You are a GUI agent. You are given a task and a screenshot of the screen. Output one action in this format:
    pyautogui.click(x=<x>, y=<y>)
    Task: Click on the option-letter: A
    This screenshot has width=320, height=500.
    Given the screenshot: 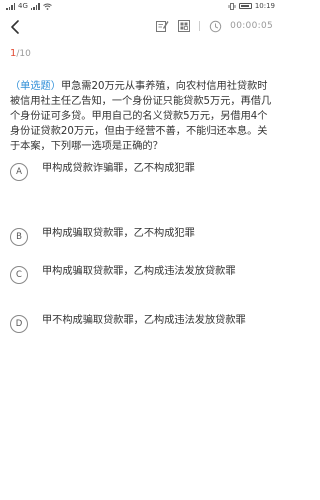 What is the action you would take?
    pyautogui.click(x=19, y=172)
    